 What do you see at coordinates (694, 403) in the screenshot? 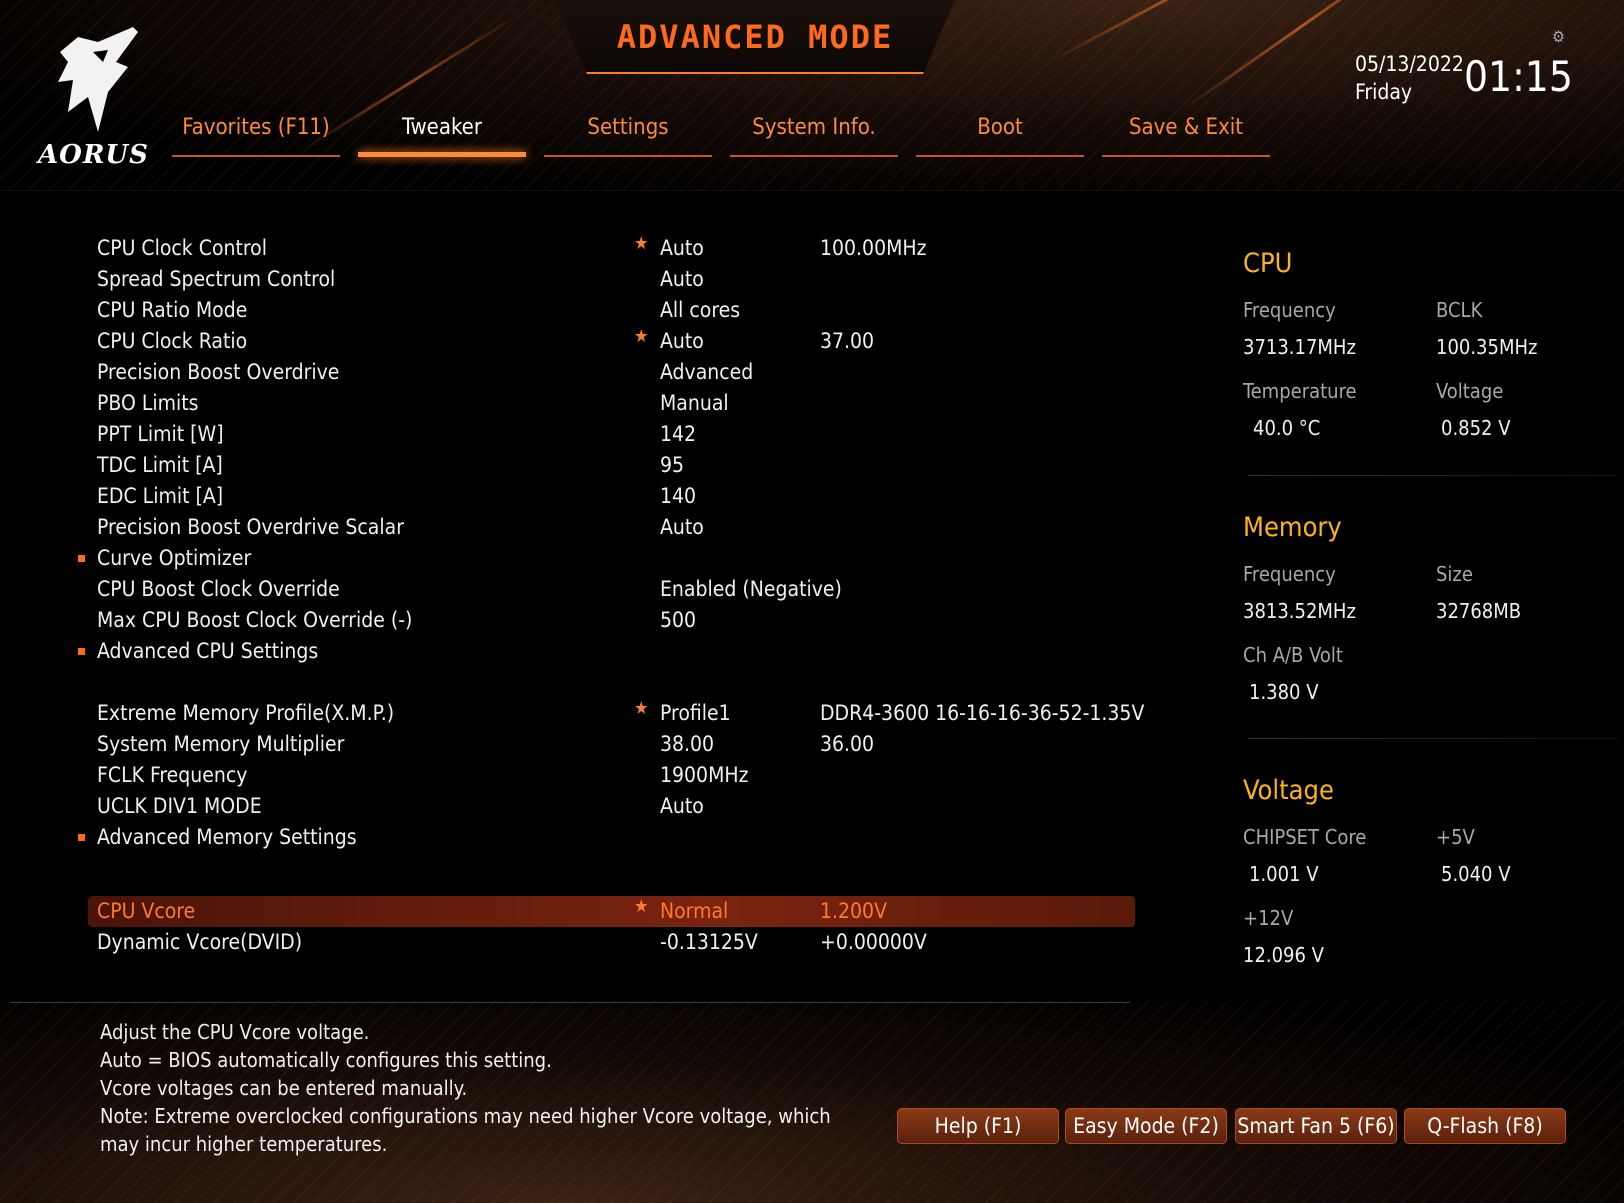
I see `setting-value: Manual` at bounding box center [694, 403].